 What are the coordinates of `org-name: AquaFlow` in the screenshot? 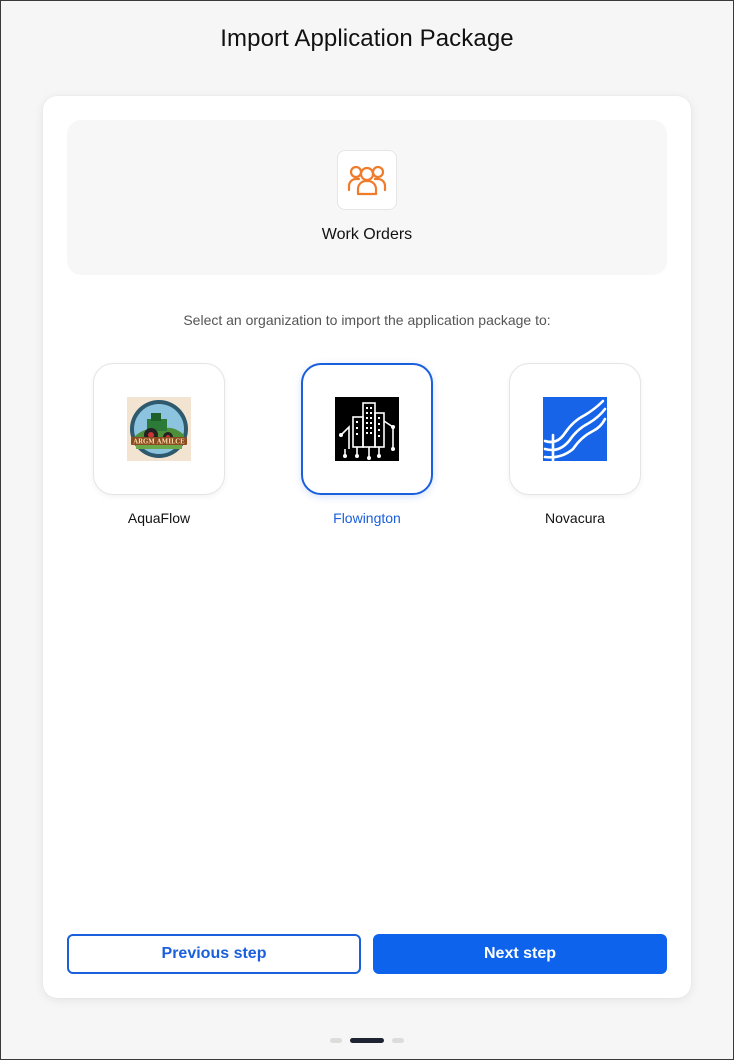 It's located at (159, 518).